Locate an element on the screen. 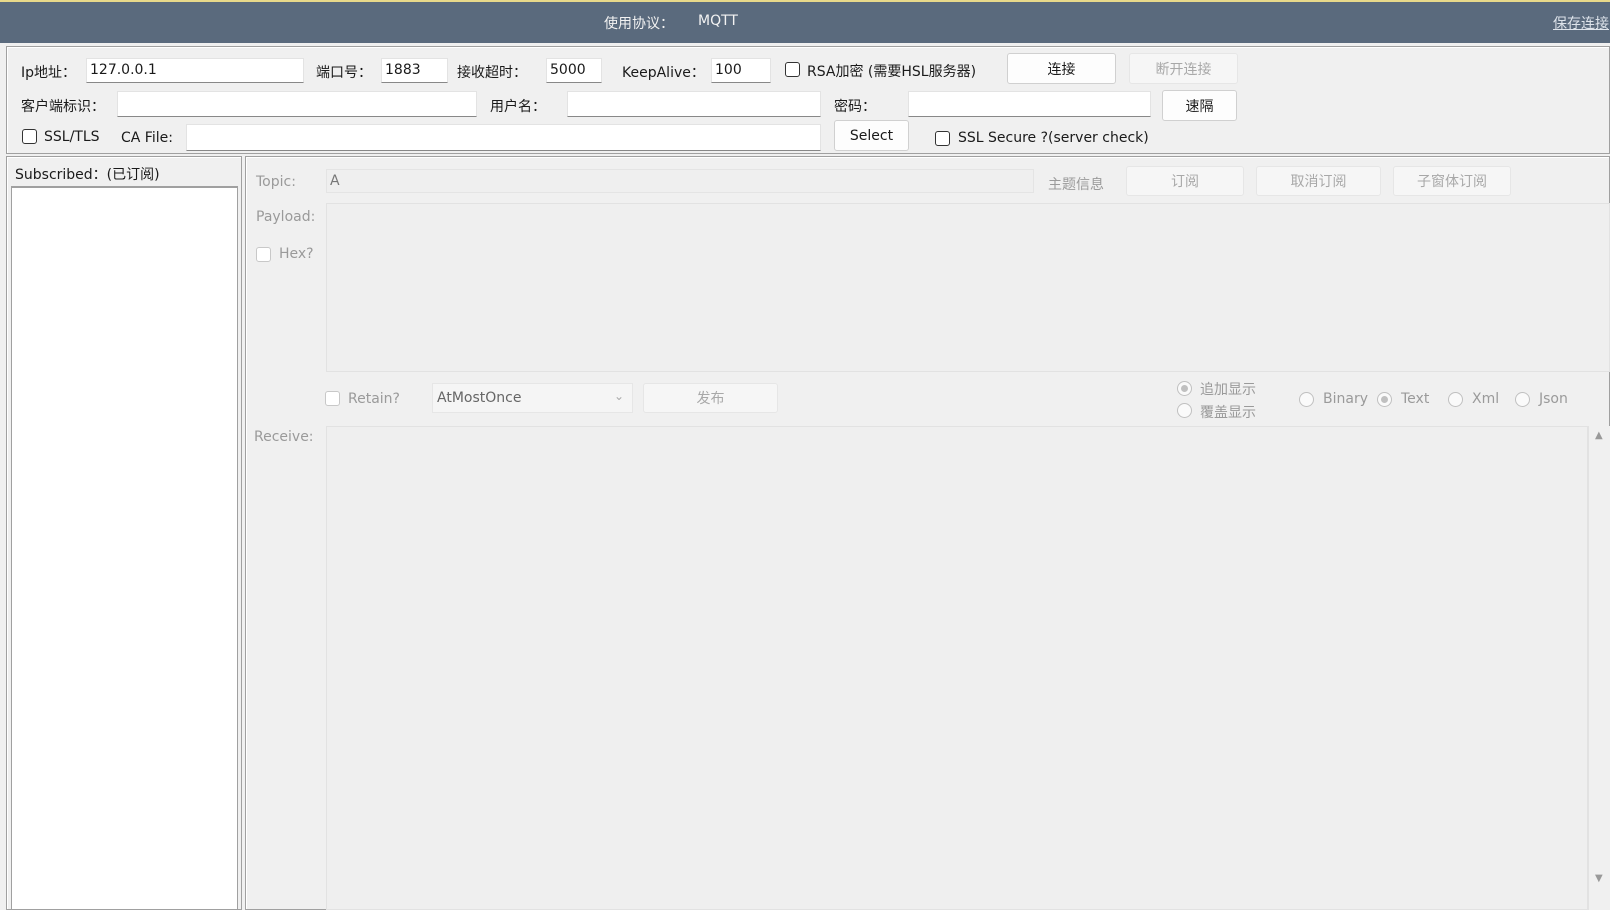 This screenshot has height=910, width=1610. password-input is located at coordinates (1029, 104).